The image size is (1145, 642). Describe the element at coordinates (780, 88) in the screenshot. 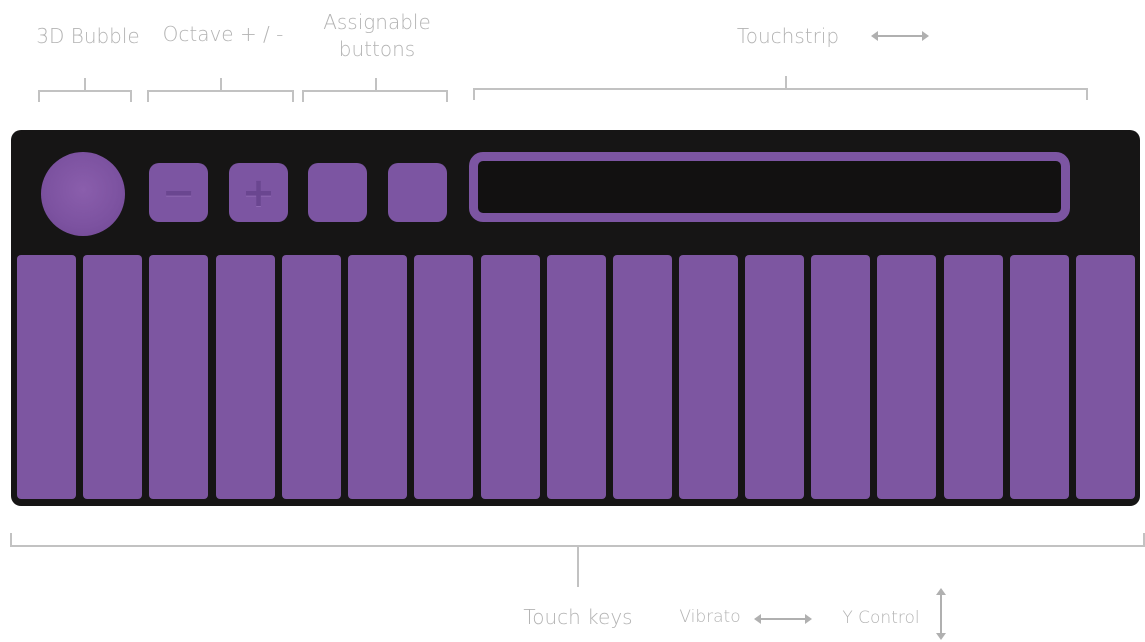

I see `bracket-touchstrip` at that location.